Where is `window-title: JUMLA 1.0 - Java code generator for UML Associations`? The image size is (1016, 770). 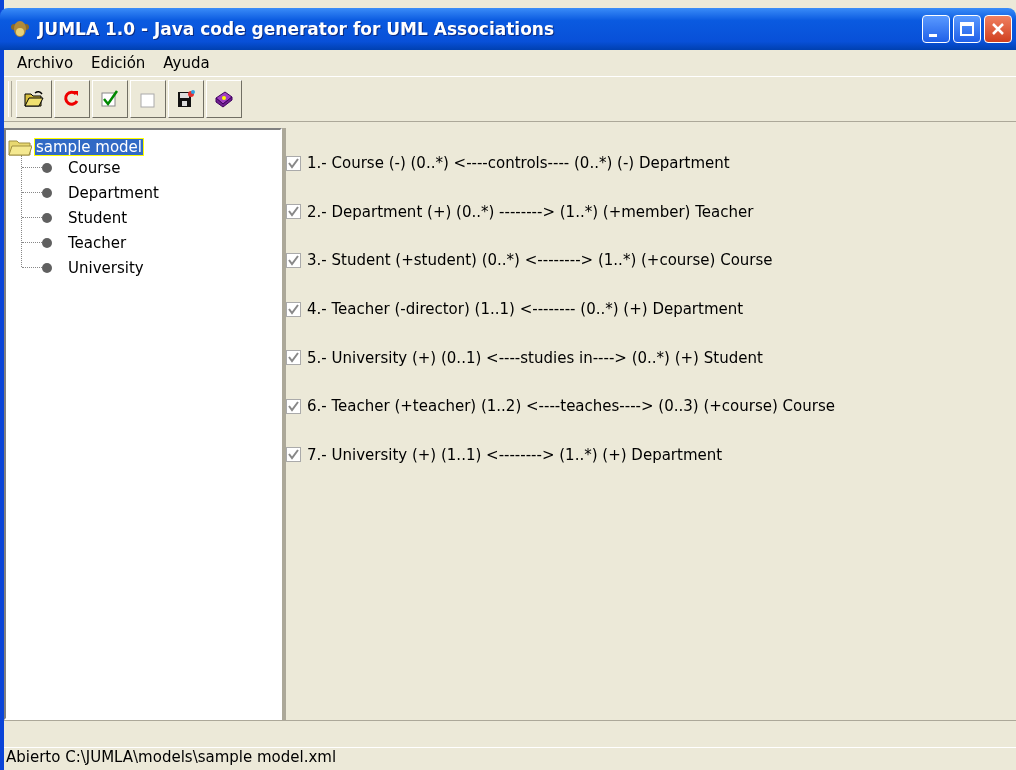 window-title: JUMLA 1.0 - Java code generator for UML Associations is located at coordinates (297, 29).